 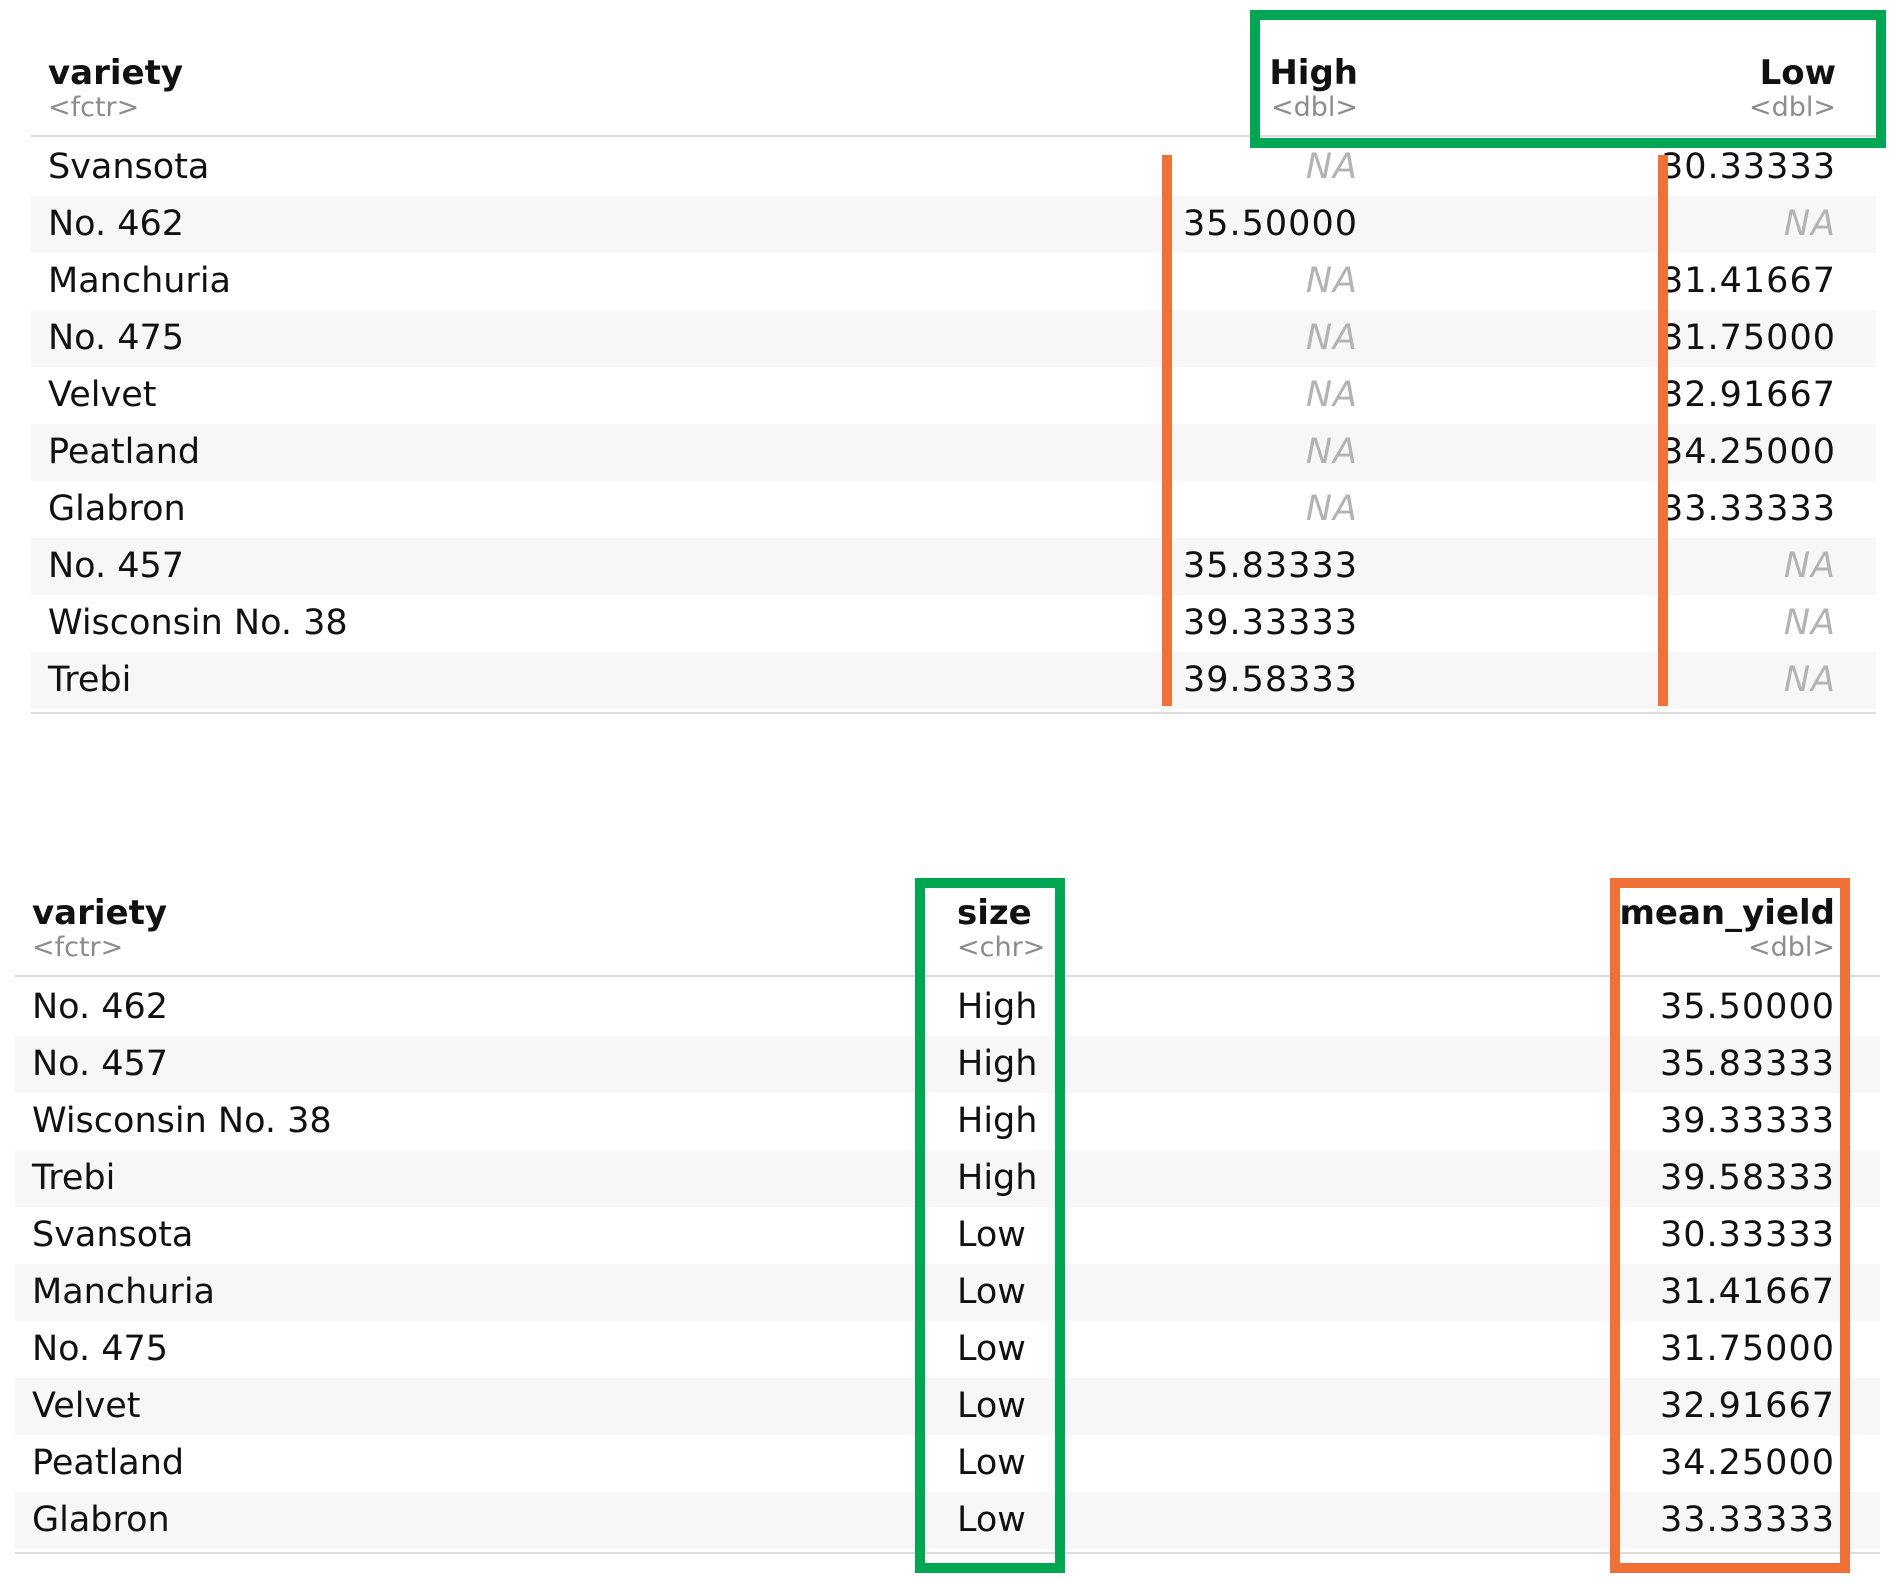 I want to click on column-type-high: <dbl>, so click(x=1314, y=107).